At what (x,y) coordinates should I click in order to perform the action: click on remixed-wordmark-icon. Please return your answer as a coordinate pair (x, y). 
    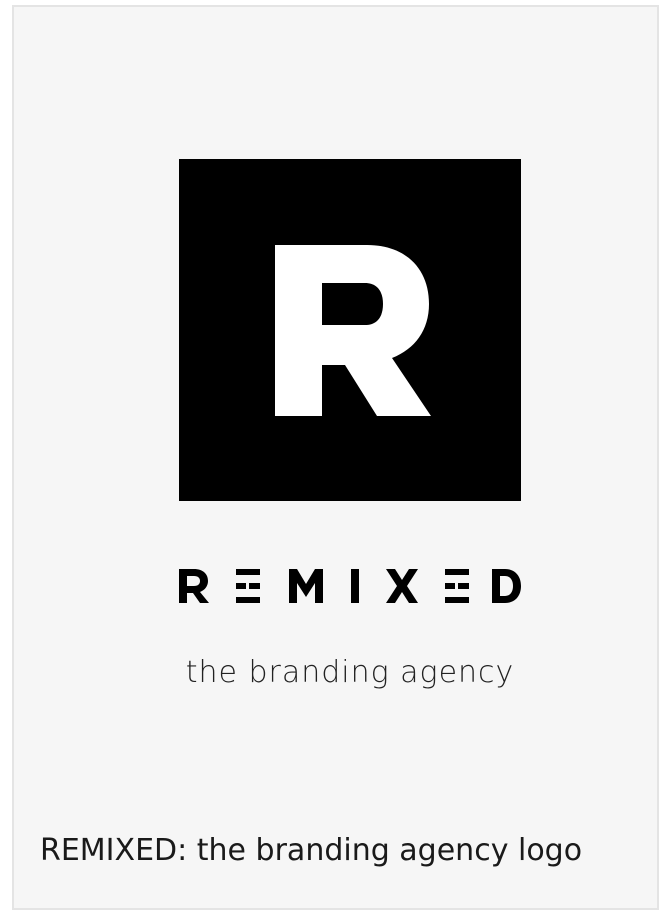
    Looking at the image, I should click on (350, 586).